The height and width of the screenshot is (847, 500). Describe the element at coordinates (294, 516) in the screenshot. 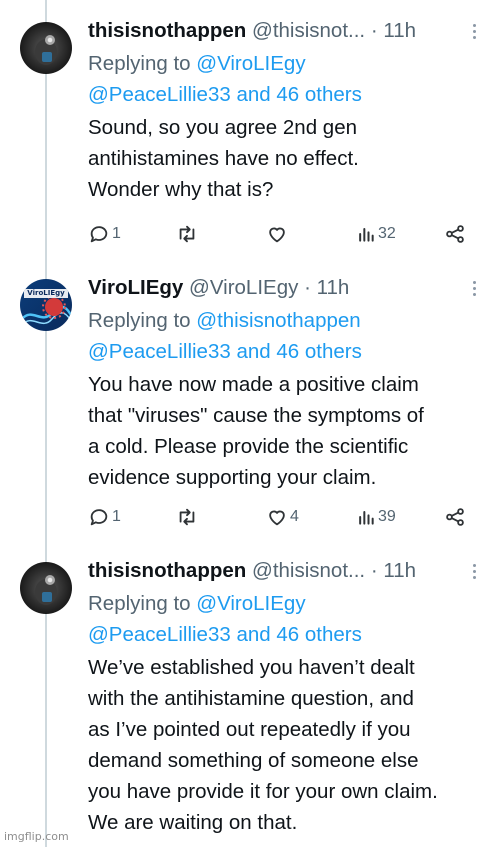

I see `like-count: 4` at that location.